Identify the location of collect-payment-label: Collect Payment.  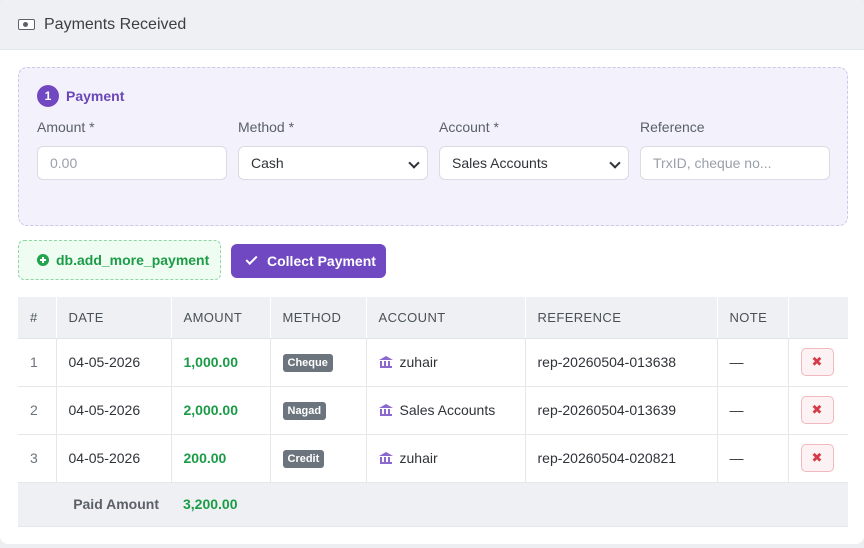
(321, 261).